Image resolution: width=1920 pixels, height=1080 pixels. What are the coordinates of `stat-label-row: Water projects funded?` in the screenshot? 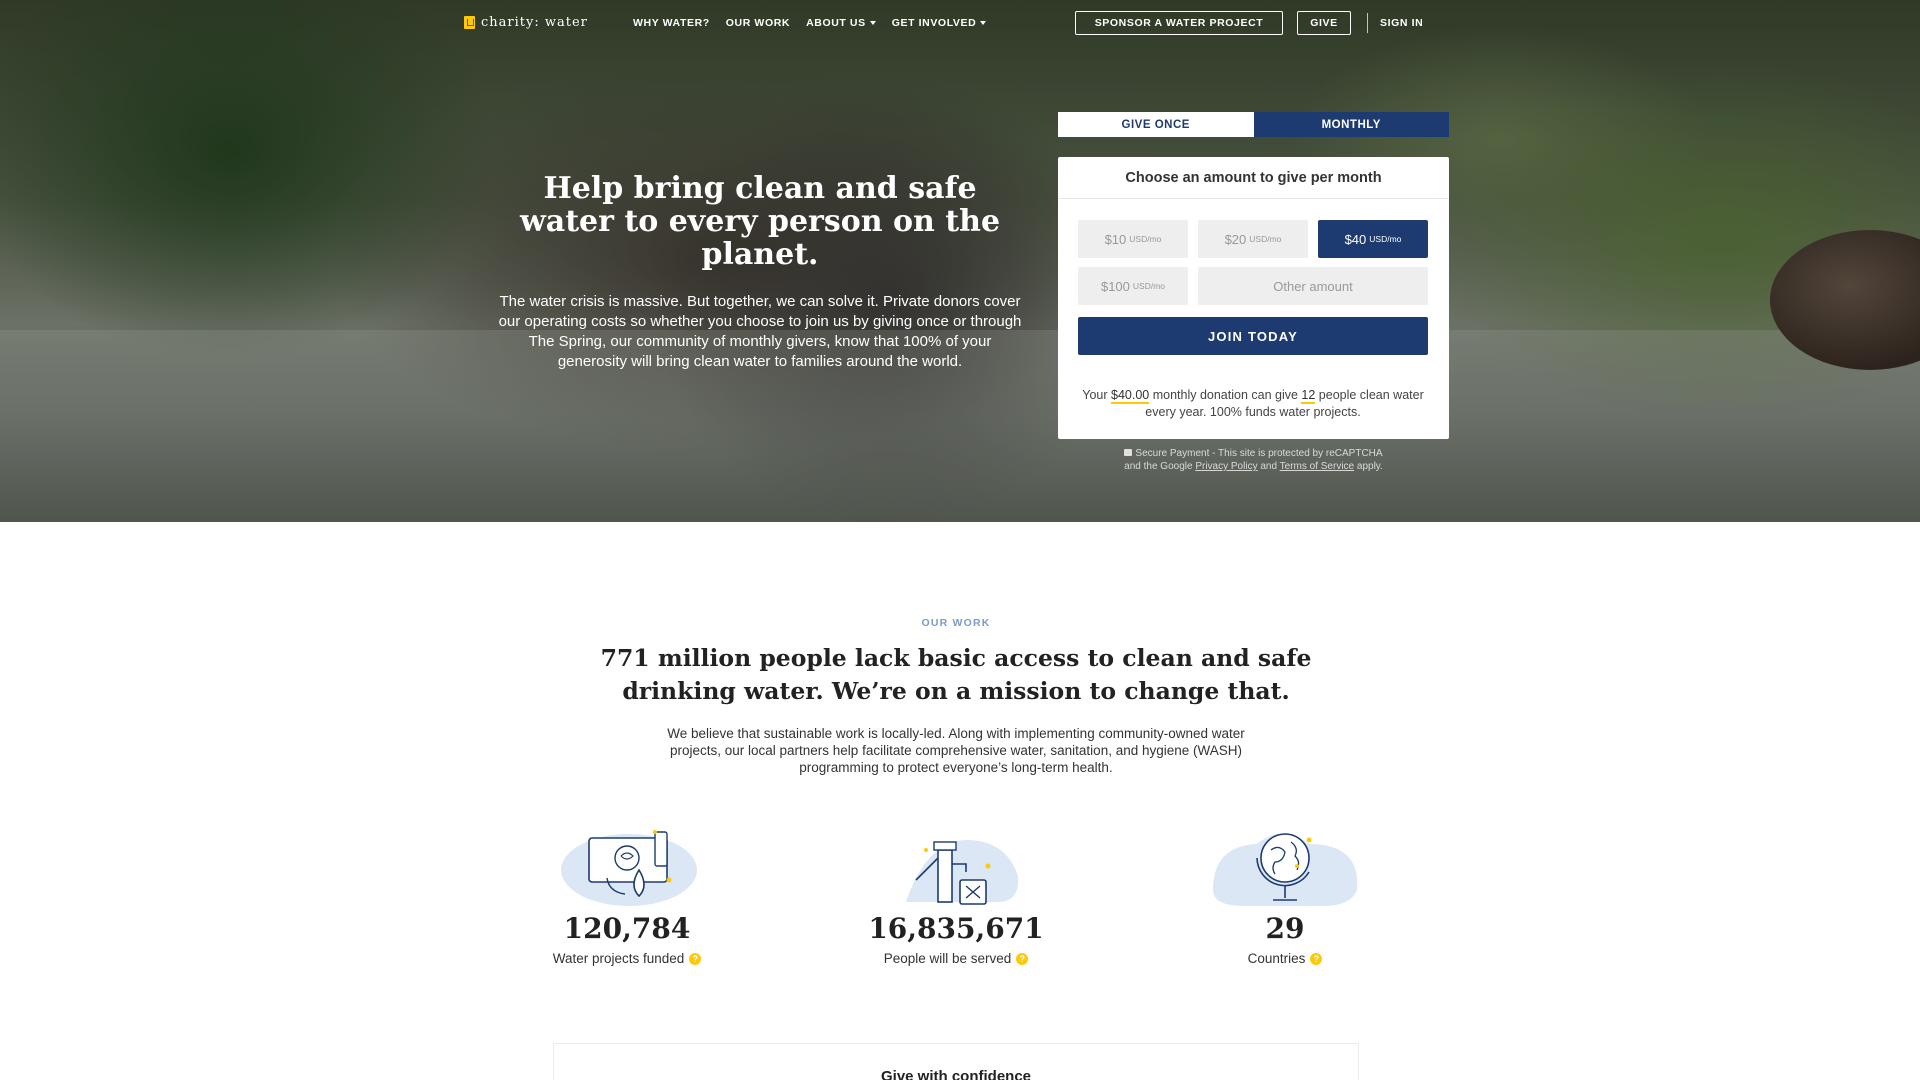 It's located at (627, 958).